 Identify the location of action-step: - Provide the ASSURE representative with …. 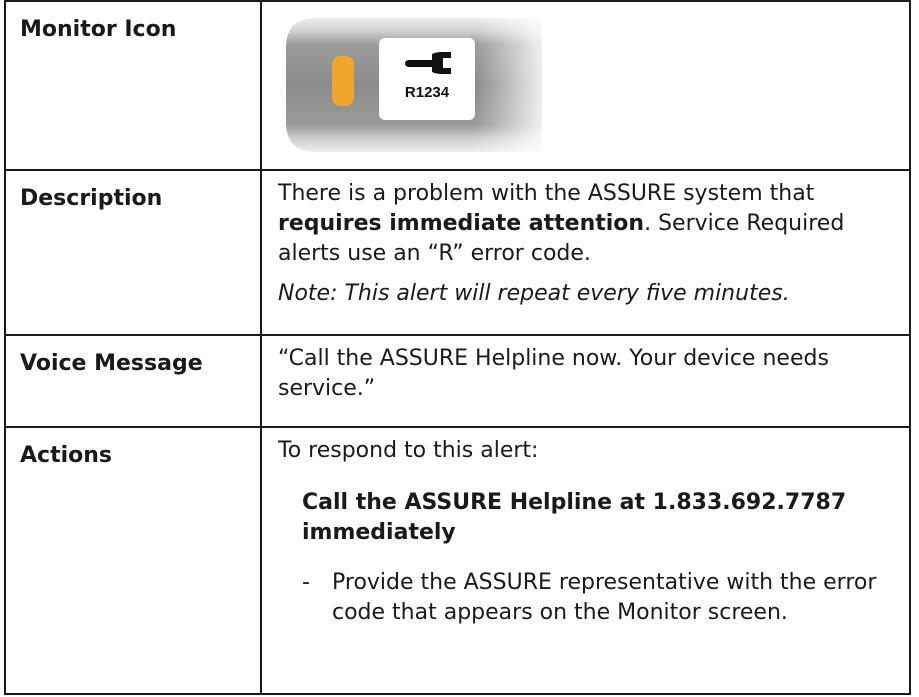
(592, 598).